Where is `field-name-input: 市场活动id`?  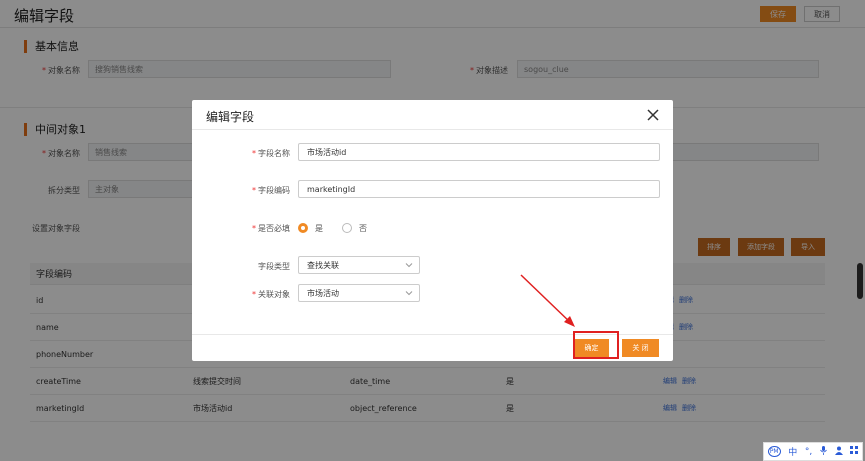 field-name-input: 市场活动id is located at coordinates (479, 152).